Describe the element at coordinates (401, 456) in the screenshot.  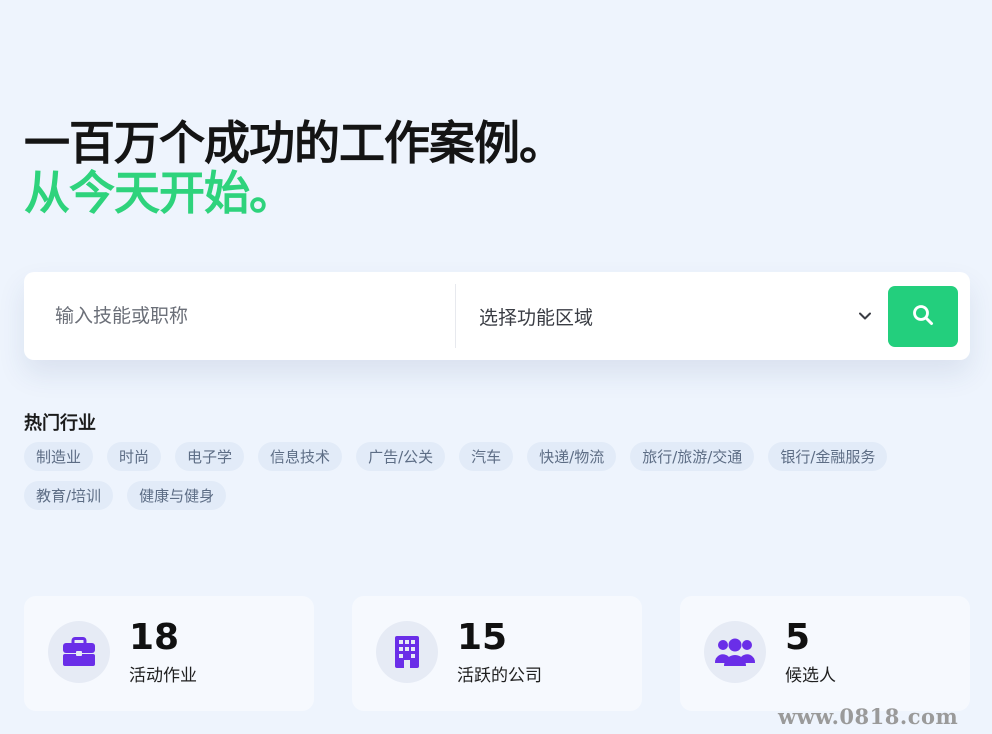
I see `industry-tag: 广告/公关` at that location.